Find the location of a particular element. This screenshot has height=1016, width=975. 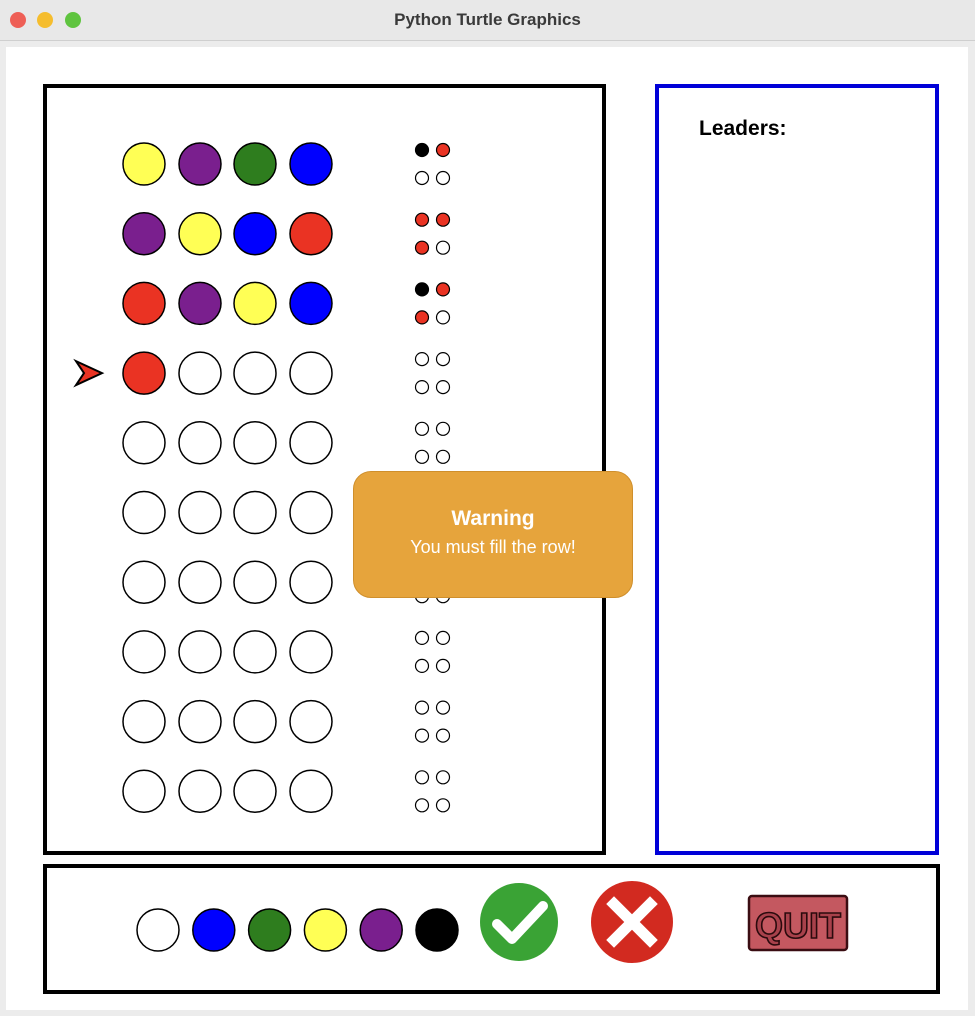

guess-peg-green is located at coordinates (255, 164).